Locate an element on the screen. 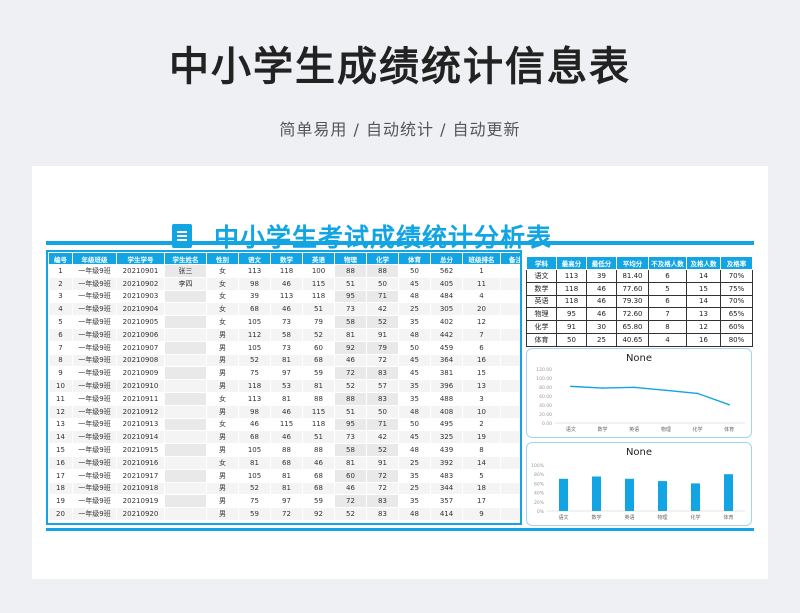  table-cell: 118 is located at coordinates (254, 386).